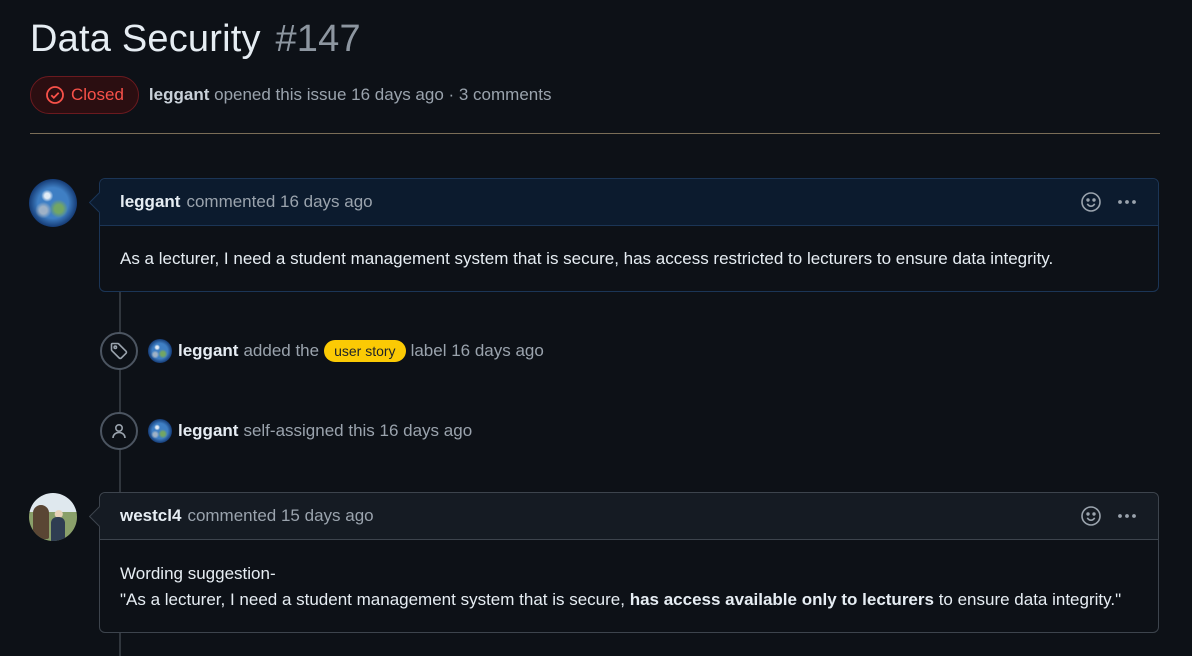 The width and height of the screenshot is (1192, 656). I want to click on state-badge: Closed, so click(84, 95).